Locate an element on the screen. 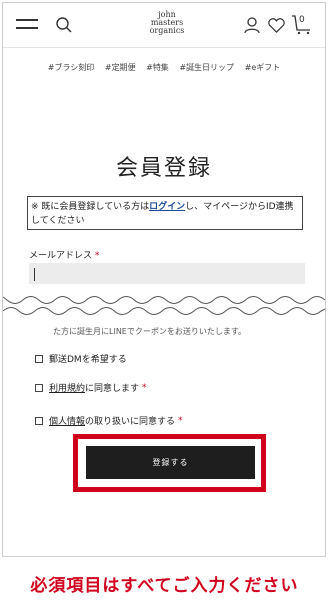 The height and width of the screenshot is (605, 329). text-caret is located at coordinates (34, 274).